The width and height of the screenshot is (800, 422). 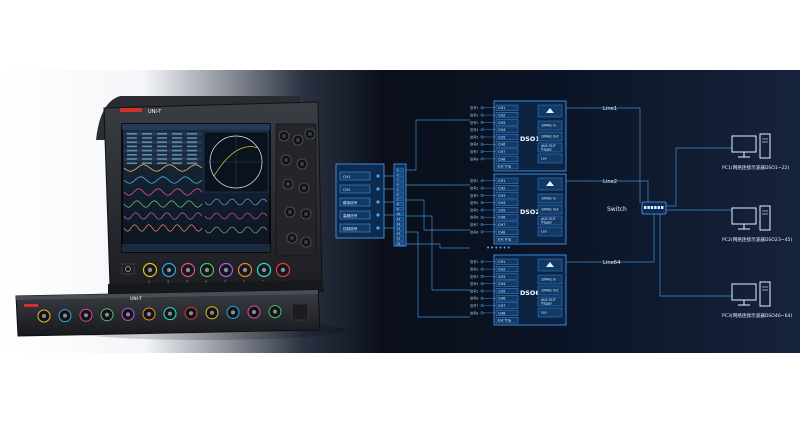 What do you see at coordinates (546, 223) in the screenshot?
I see `dso-right-label: Trigger` at bounding box center [546, 223].